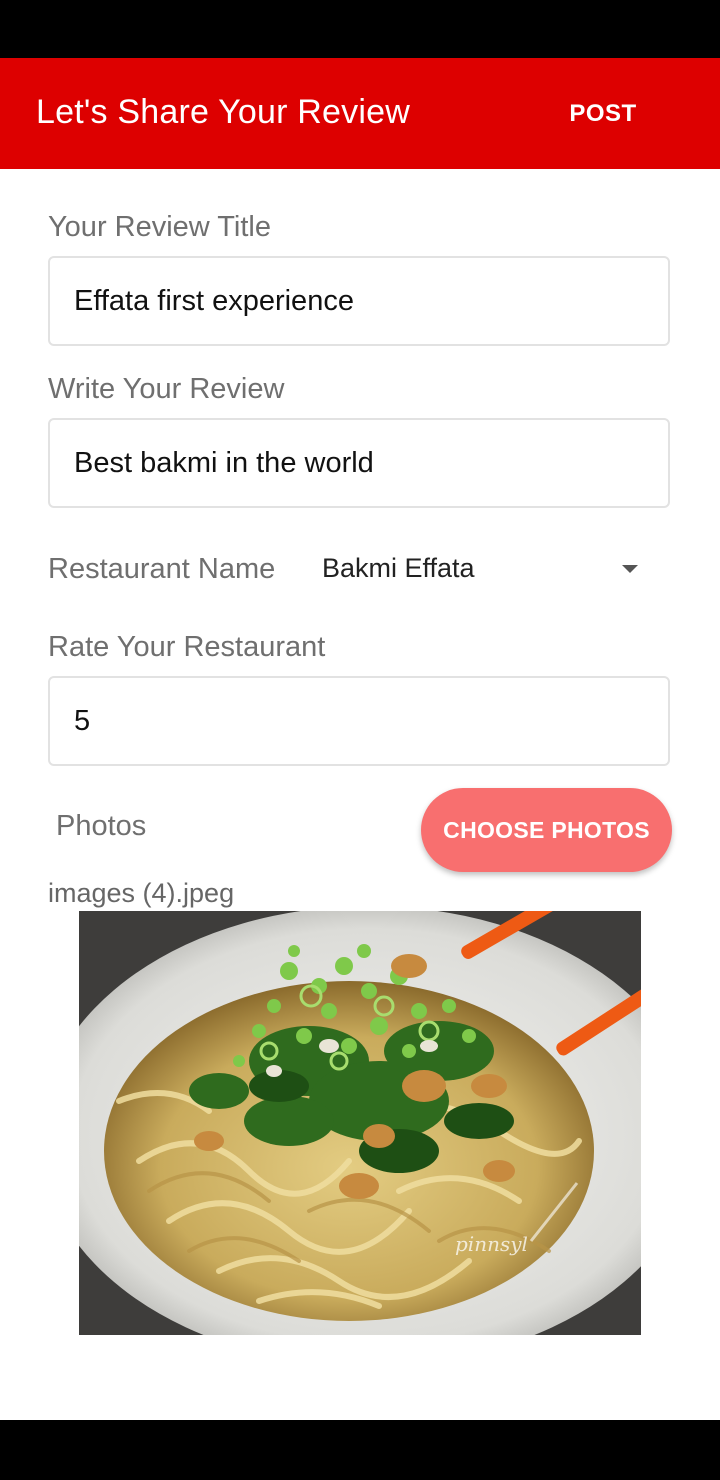 The image size is (720, 1480). I want to click on dropdown-arrow-icon, so click(630, 569).